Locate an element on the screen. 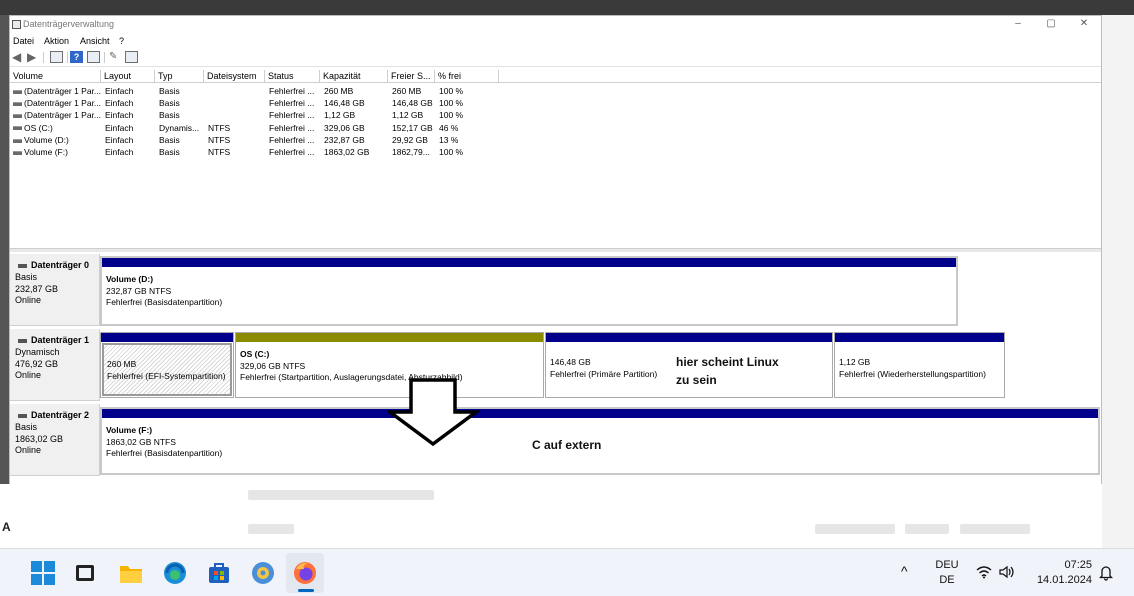 This screenshot has height=596, width=1134. partition-size: 1863,02 GB NTFS is located at coordinates (141, 441).